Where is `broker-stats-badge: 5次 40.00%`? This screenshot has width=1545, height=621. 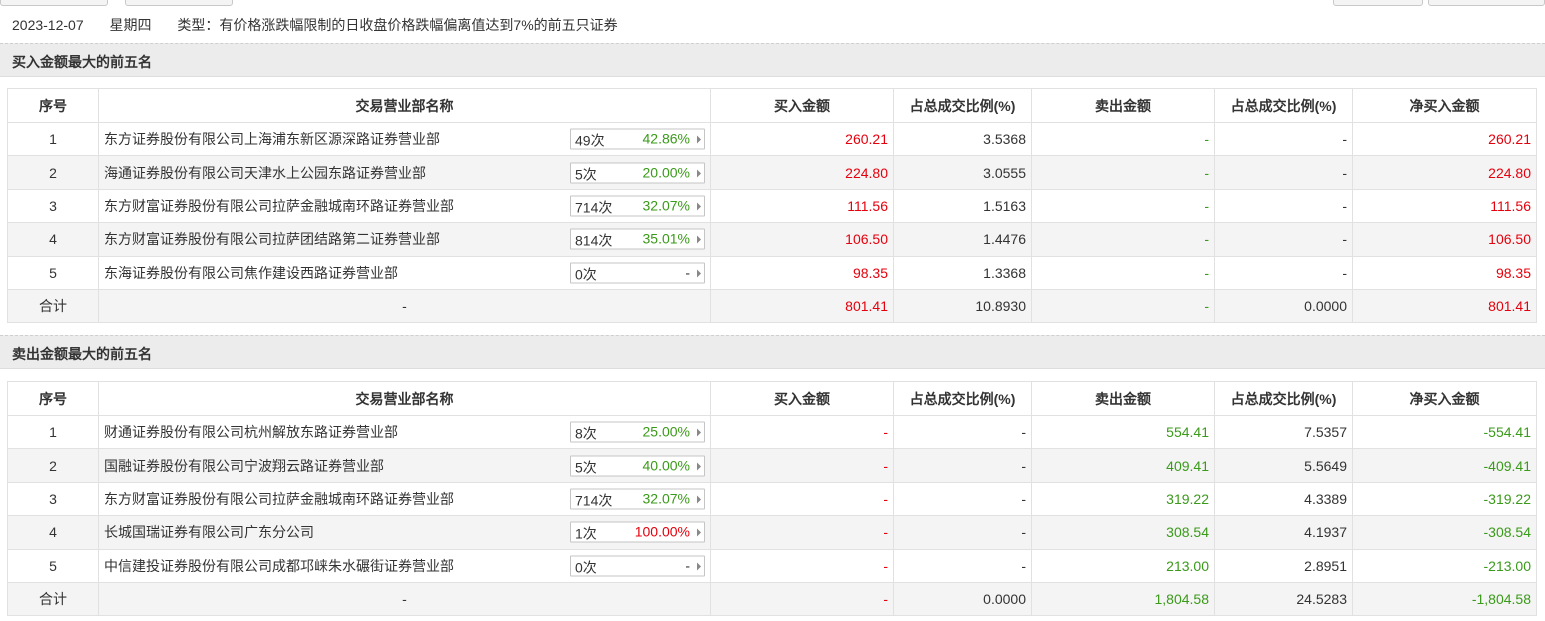
broker-stats-badge: 5次 40.00% is located at coordinates (637, 466).